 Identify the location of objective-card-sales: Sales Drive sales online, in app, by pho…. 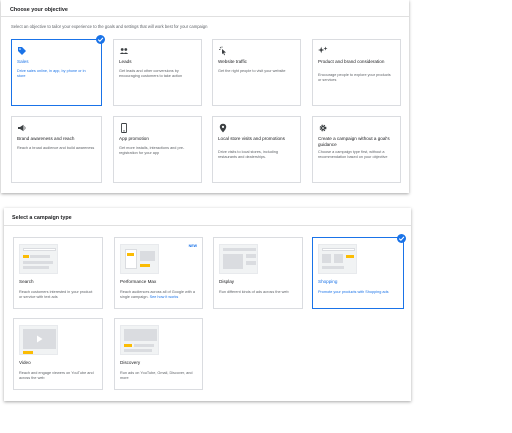
(56, 72).